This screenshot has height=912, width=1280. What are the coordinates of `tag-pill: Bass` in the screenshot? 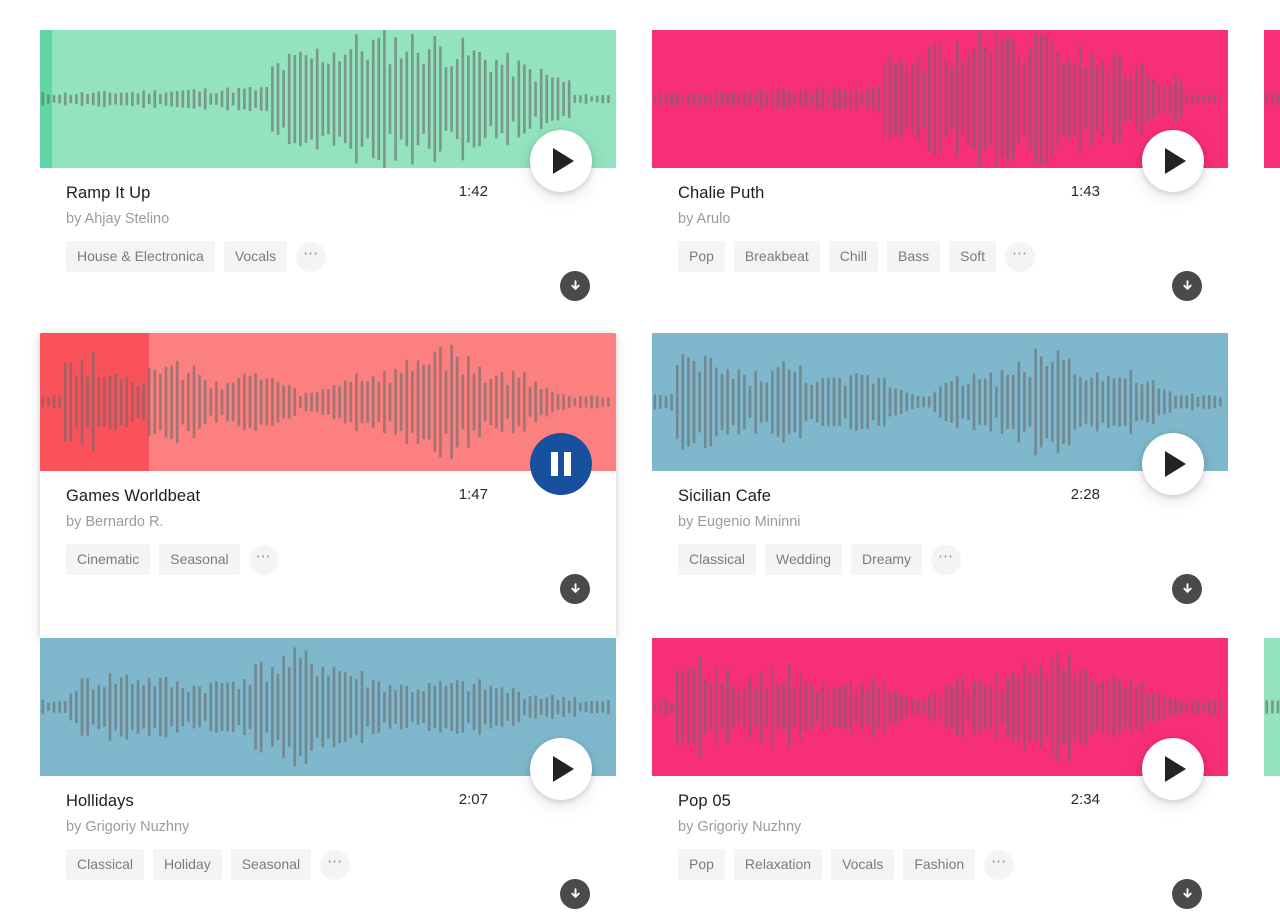 It's located at (913, 256).